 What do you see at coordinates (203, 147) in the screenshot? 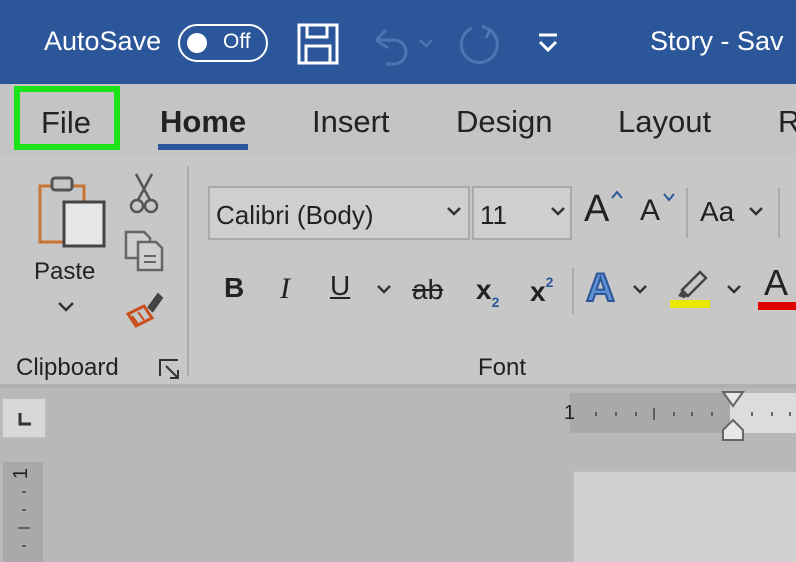
I see `tab-home-selected-indicator` at bounding box center [203, 147].